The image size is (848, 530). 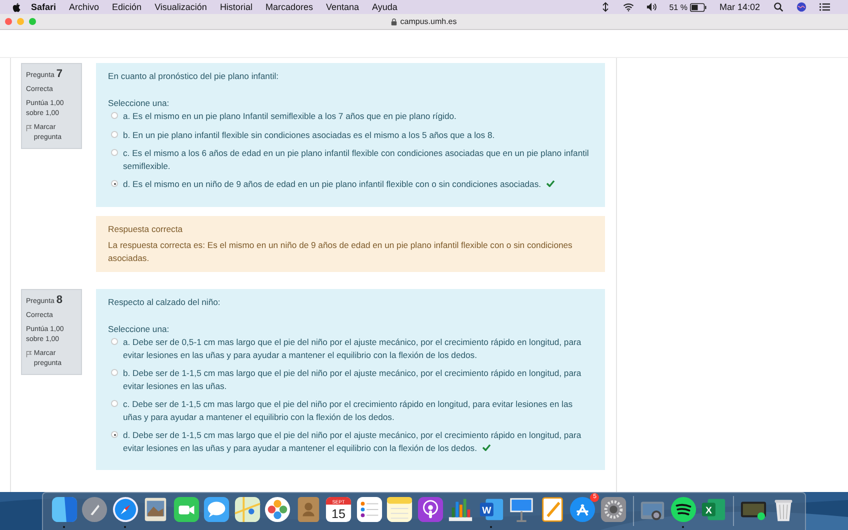 I want to click on word-glyph: W, so click(x=486, y=510).